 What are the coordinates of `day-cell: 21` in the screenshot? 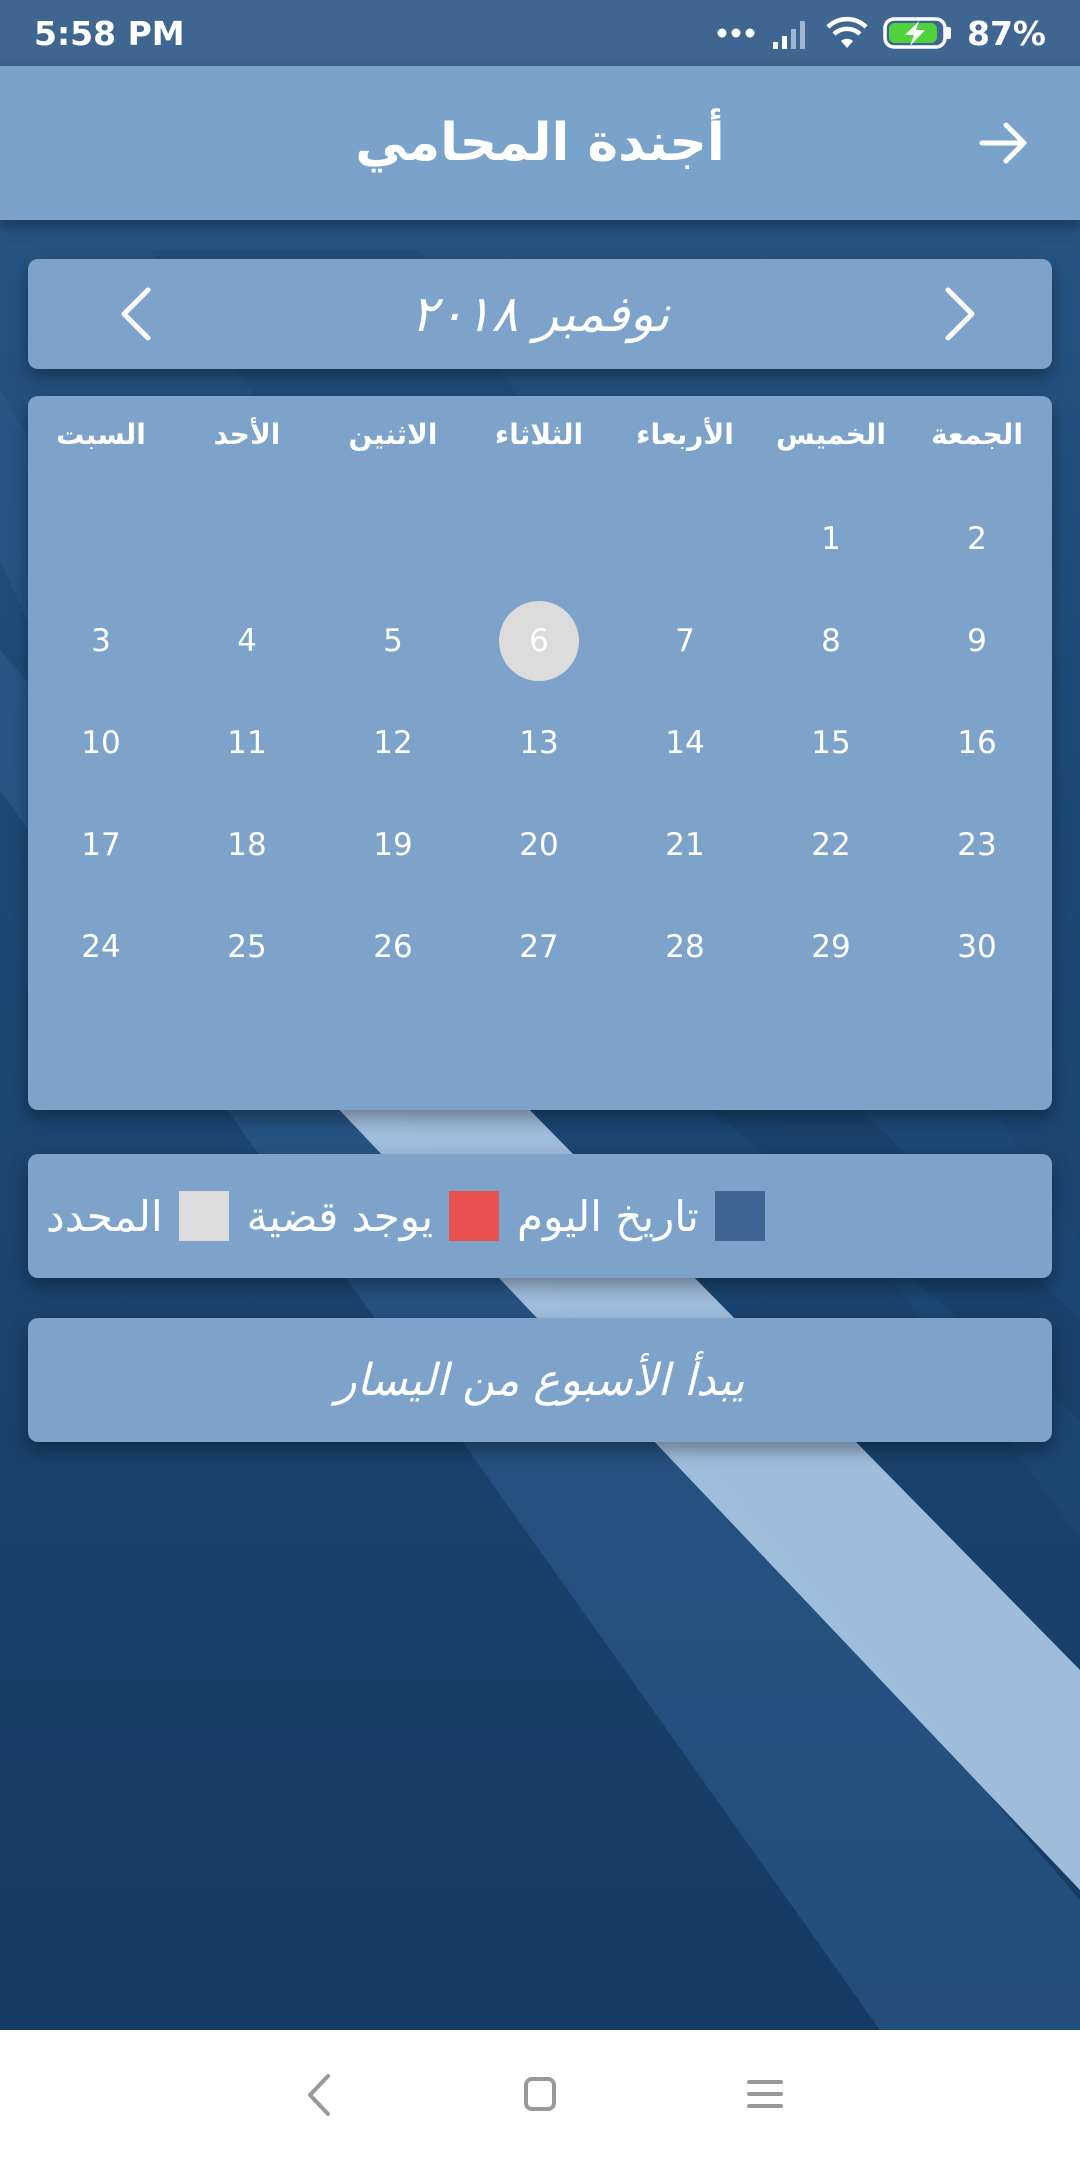 It's located at (685, 845).